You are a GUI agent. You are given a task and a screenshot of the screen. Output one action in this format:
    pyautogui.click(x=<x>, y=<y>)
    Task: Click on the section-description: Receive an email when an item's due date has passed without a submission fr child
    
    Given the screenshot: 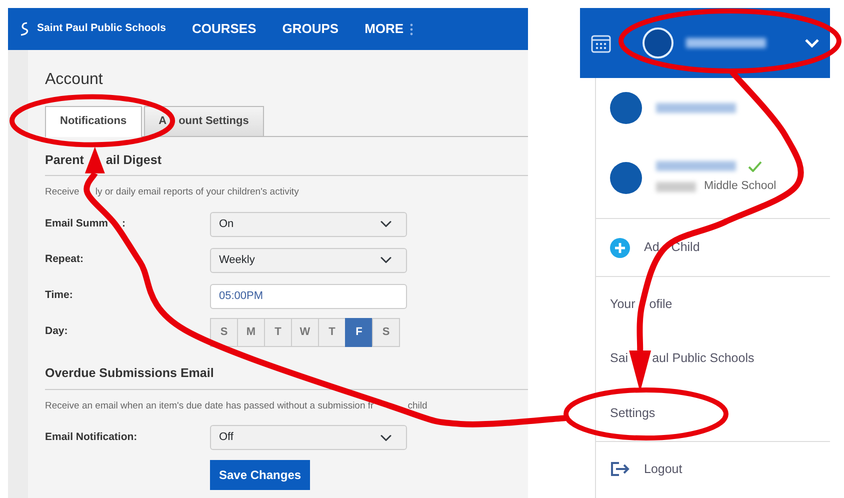 What is the action you would take?
    pyautogui.click(x=236, y=406)
    